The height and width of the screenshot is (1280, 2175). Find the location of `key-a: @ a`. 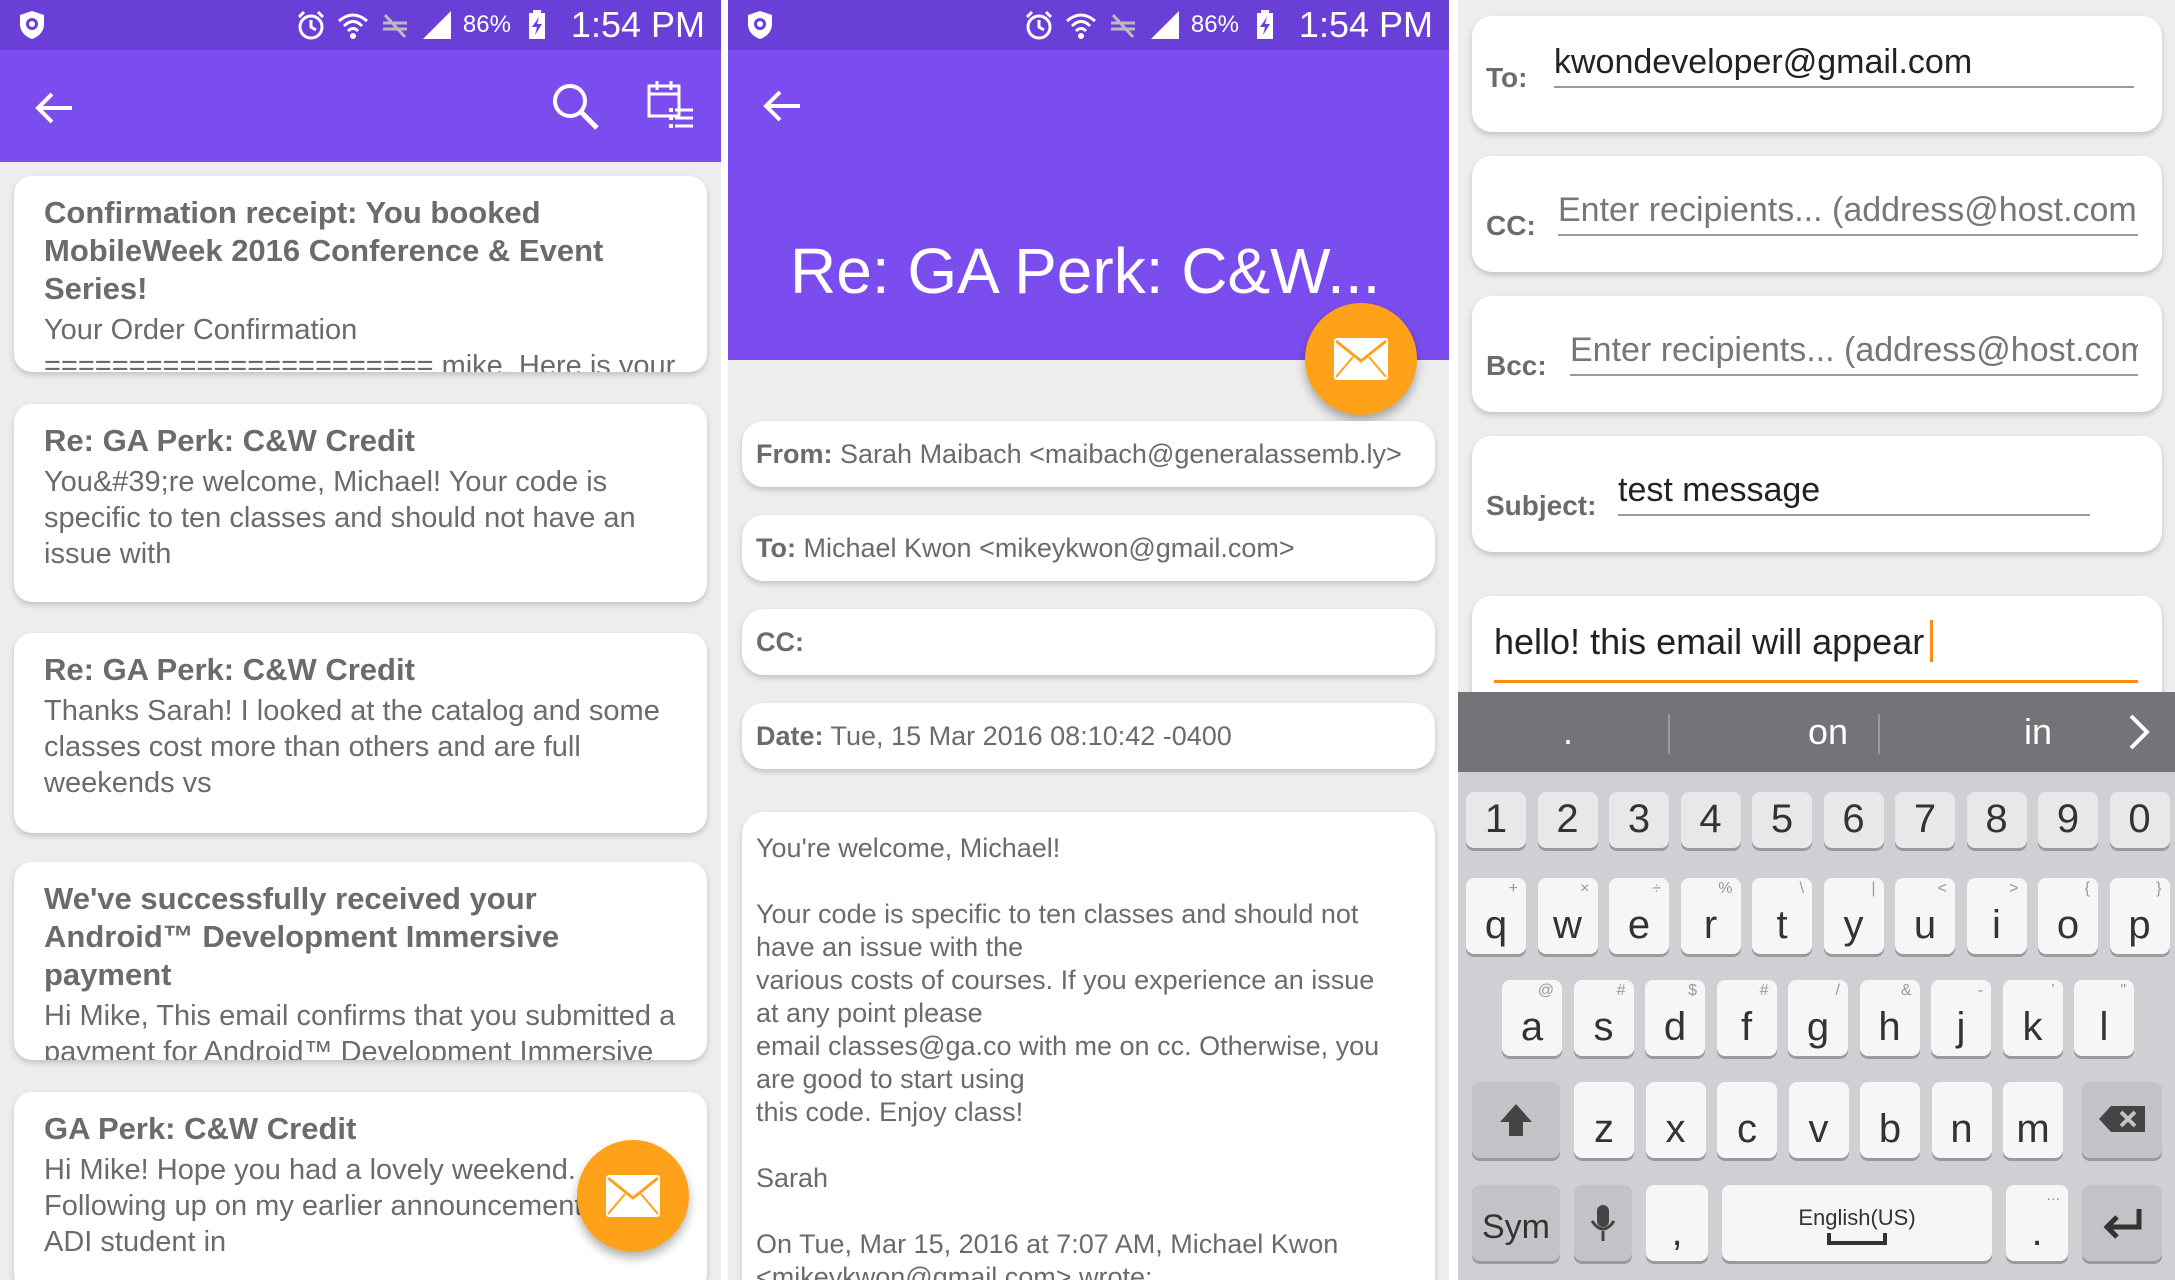

key-a: @ a is located at coordinates (1532, 1018).